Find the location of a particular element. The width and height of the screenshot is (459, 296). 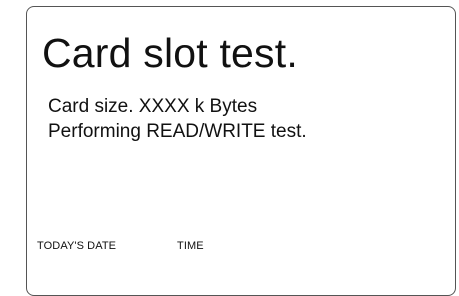

card-size-text: Card size. XXXX k Bytes is located at coordinates (153, 106).